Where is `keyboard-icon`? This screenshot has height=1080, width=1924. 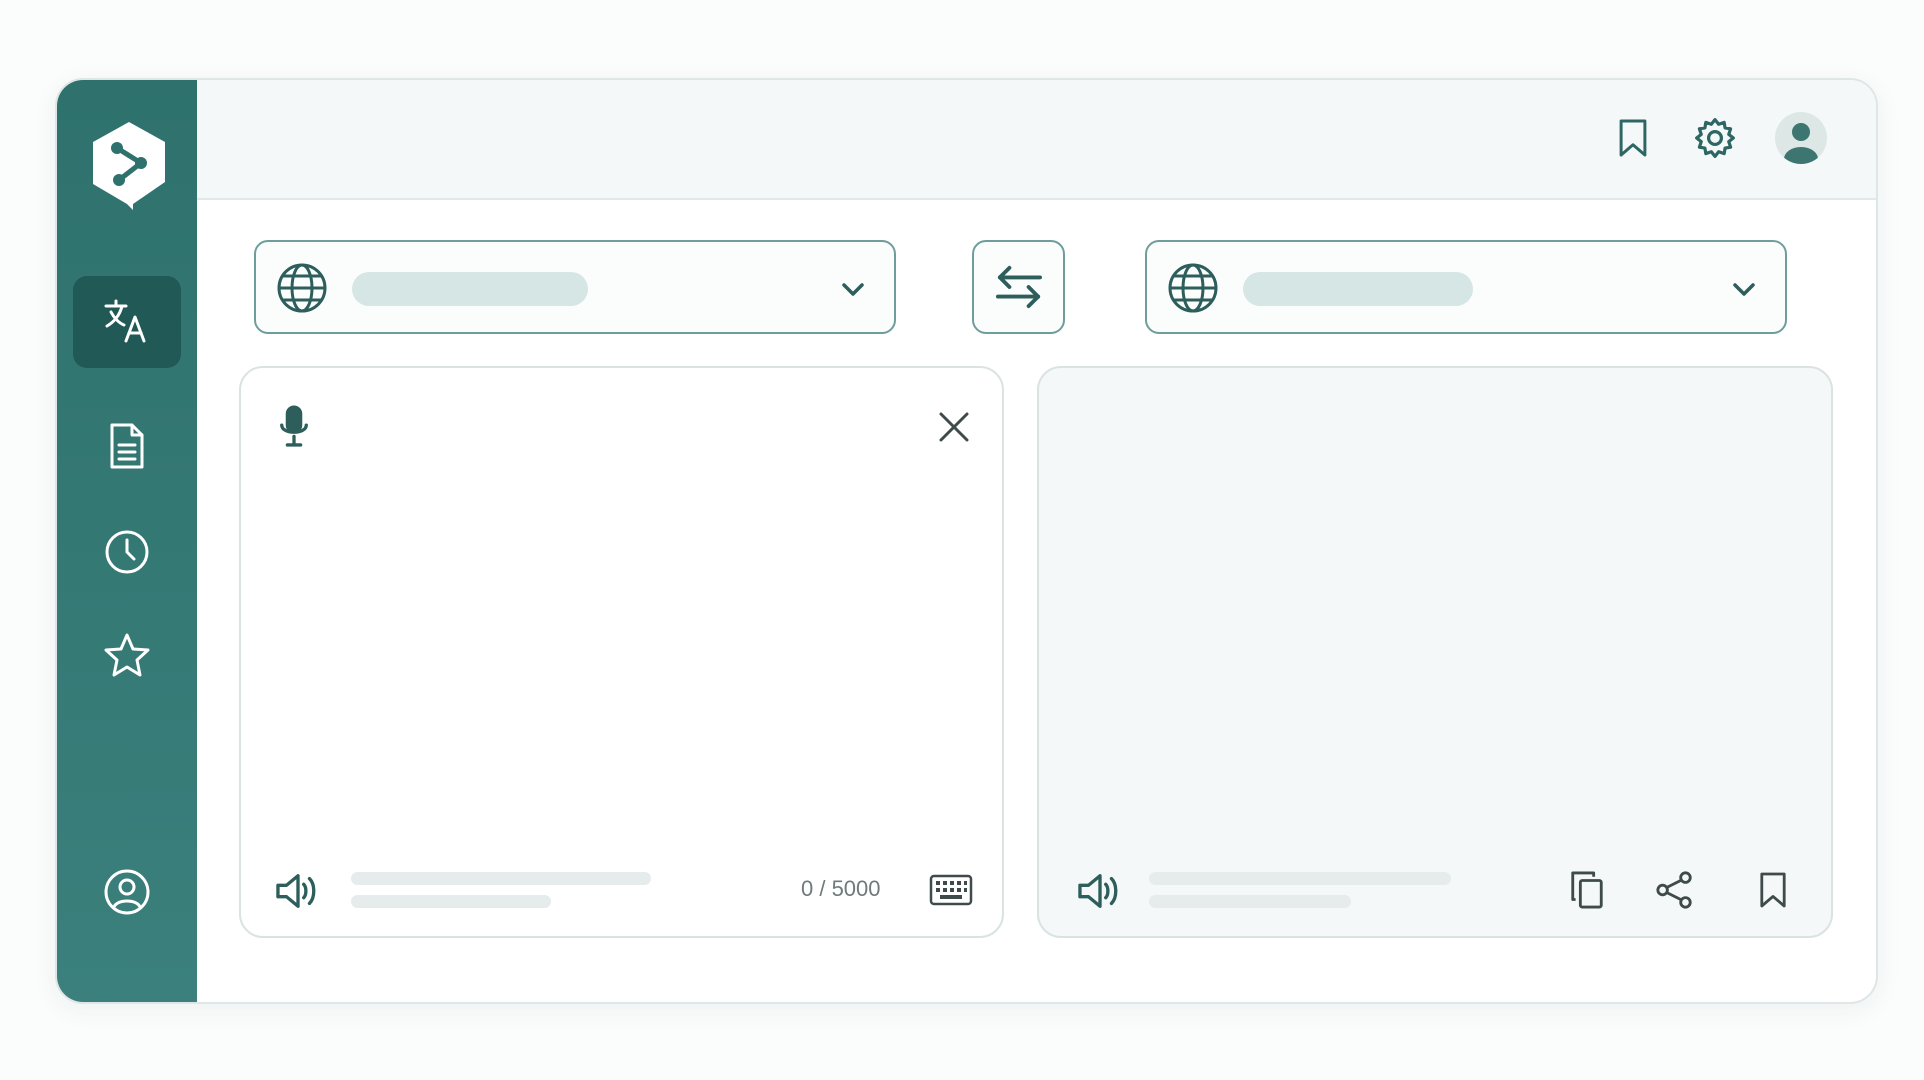 keyboard-icon is located at coordinates (951, 890).